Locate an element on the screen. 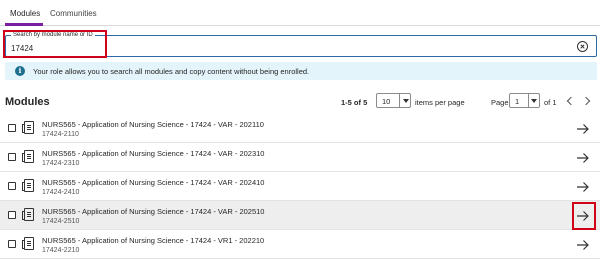  module-id: 17424-2210 is located at coordinates (61, 250).